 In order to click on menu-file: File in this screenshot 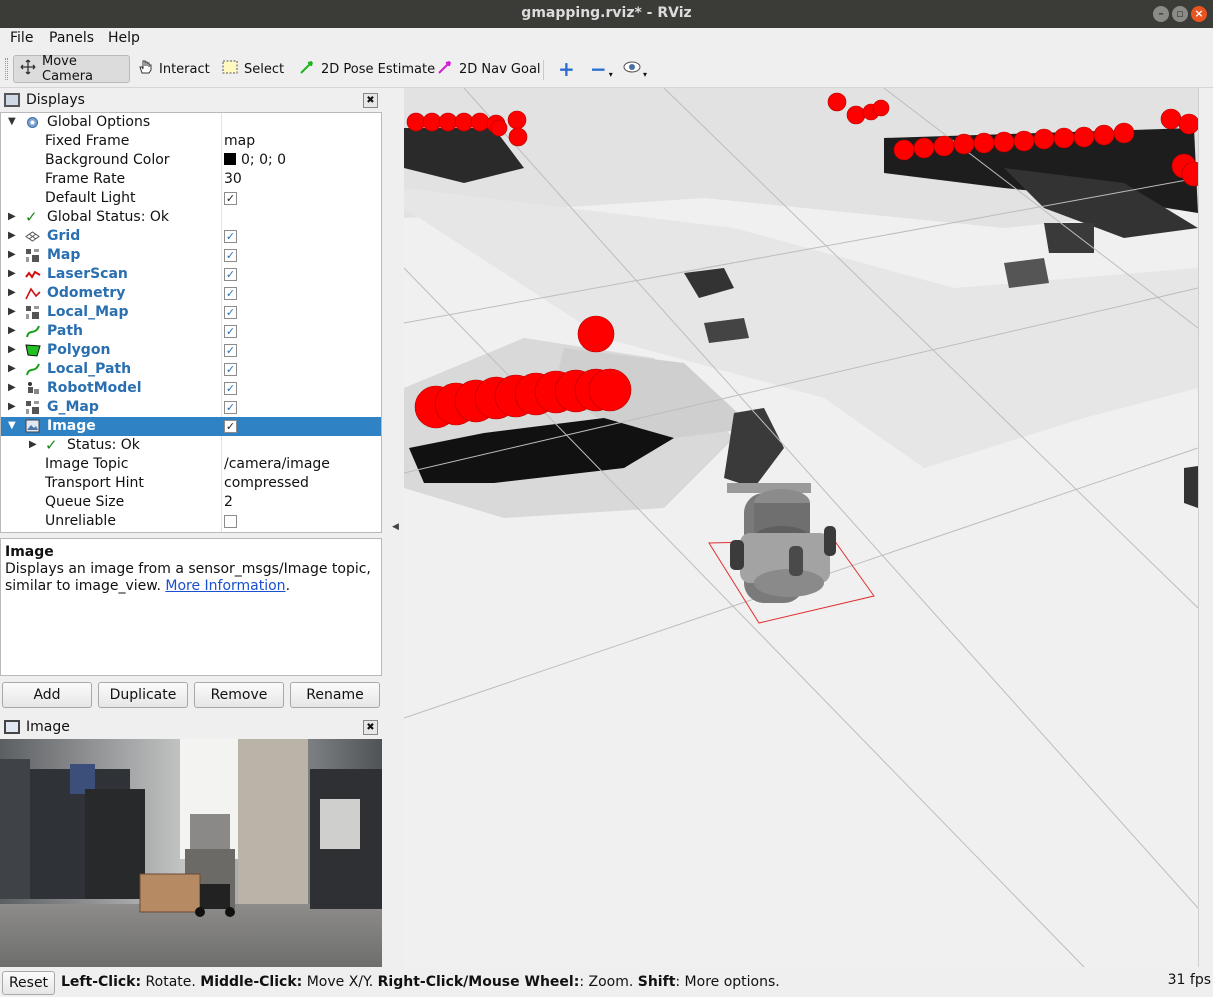, I will do `click(21, 38)`.